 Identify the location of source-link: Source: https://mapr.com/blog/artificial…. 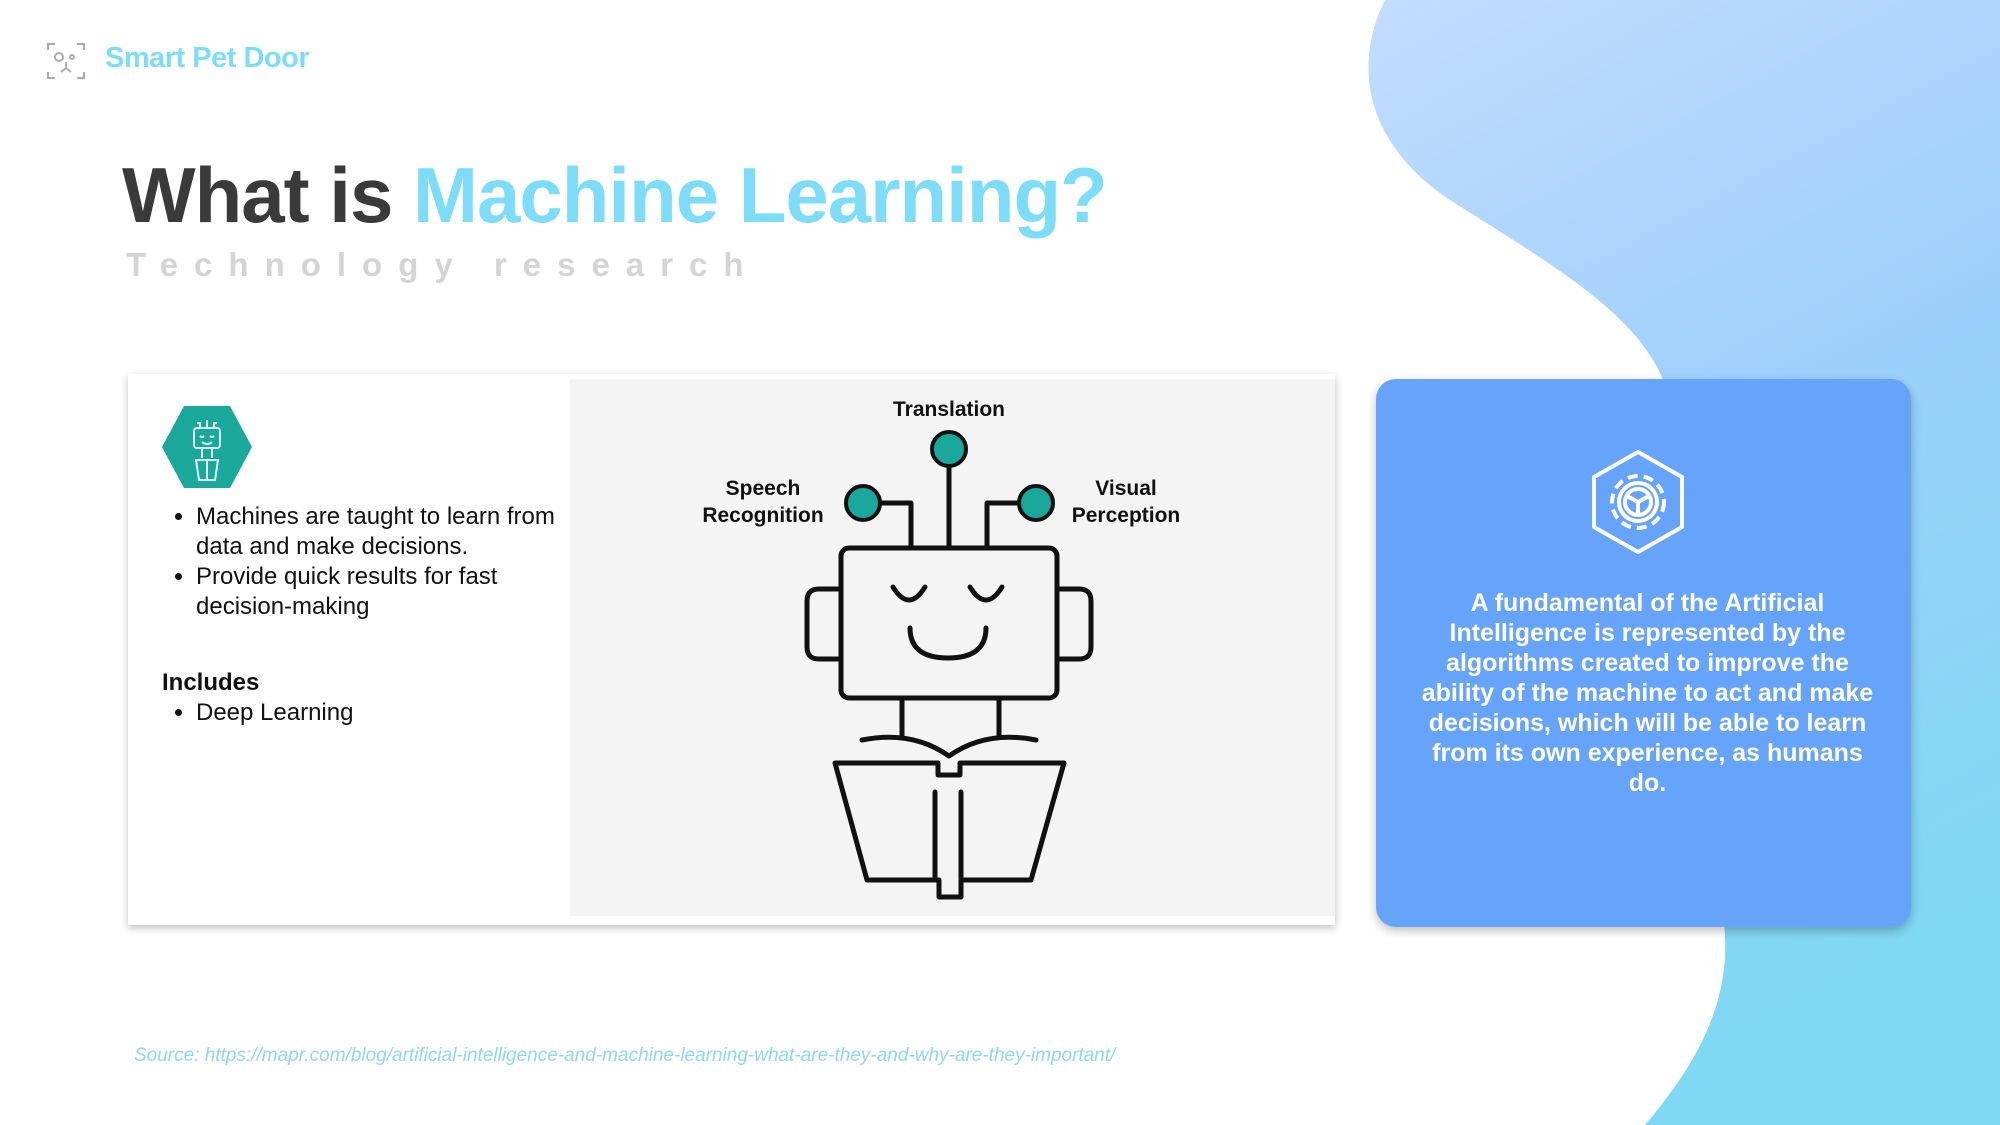
(624, 1056).